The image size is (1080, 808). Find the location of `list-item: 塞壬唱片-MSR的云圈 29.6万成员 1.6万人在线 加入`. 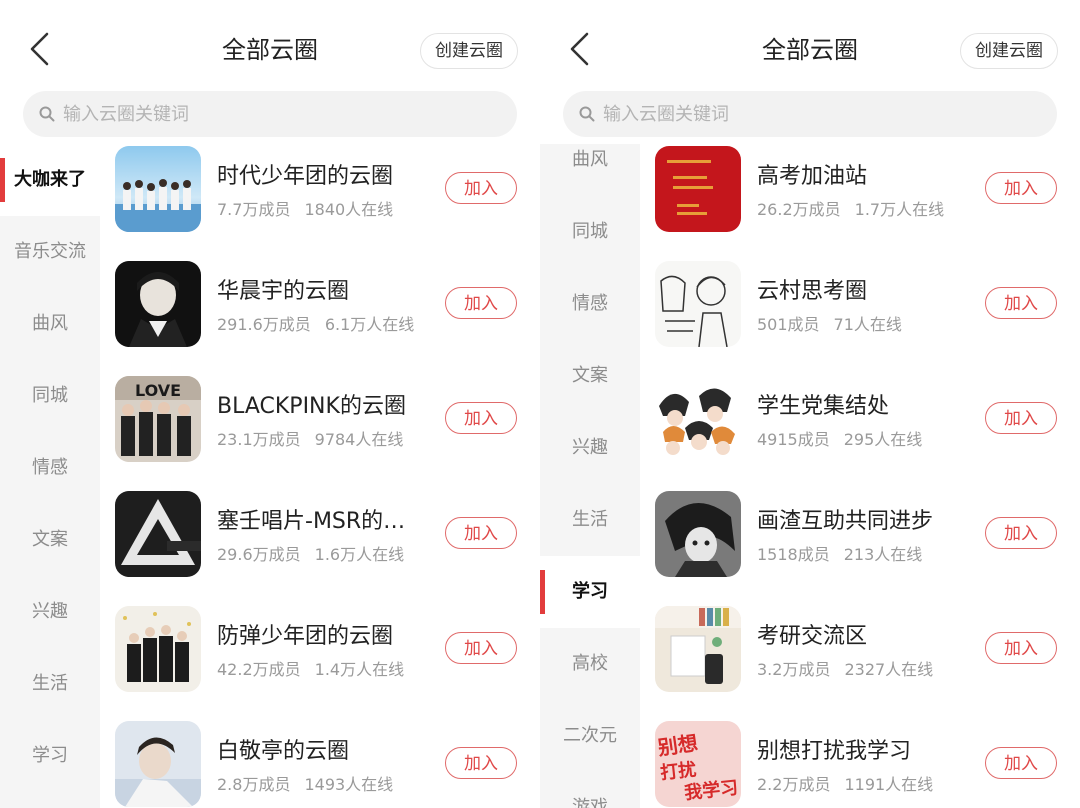

list-item: 塞壬唱片-MSR的云圈 29.6万成员 1.6万人在线 加入 is located at coordinates (320, 546).